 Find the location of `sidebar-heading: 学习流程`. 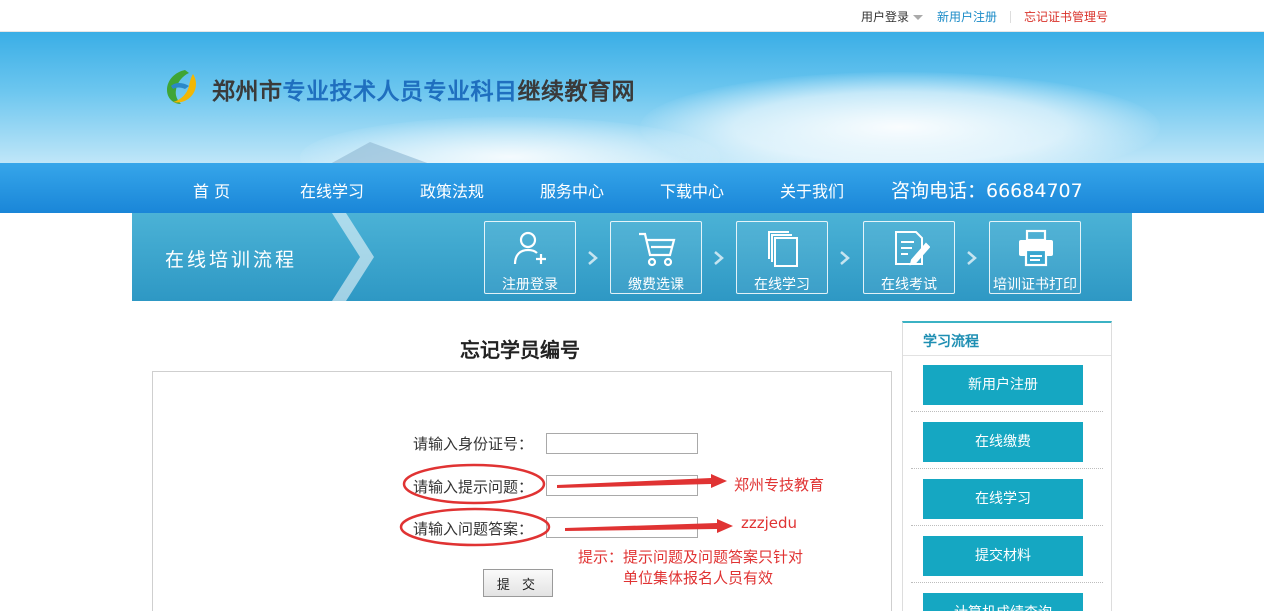

sidebar-heading: 学习流程 is located at coordinates (951, 342).